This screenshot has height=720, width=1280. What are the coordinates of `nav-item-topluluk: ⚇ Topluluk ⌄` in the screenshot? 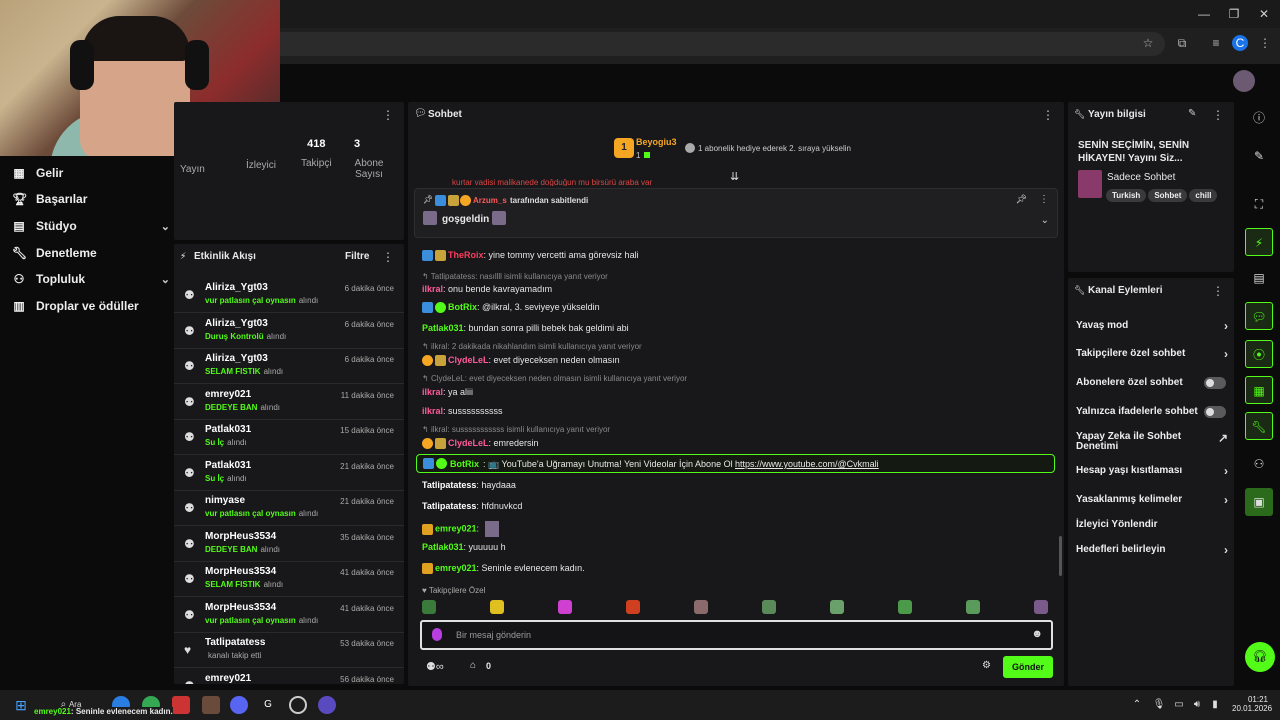 It's located at (91, 279).